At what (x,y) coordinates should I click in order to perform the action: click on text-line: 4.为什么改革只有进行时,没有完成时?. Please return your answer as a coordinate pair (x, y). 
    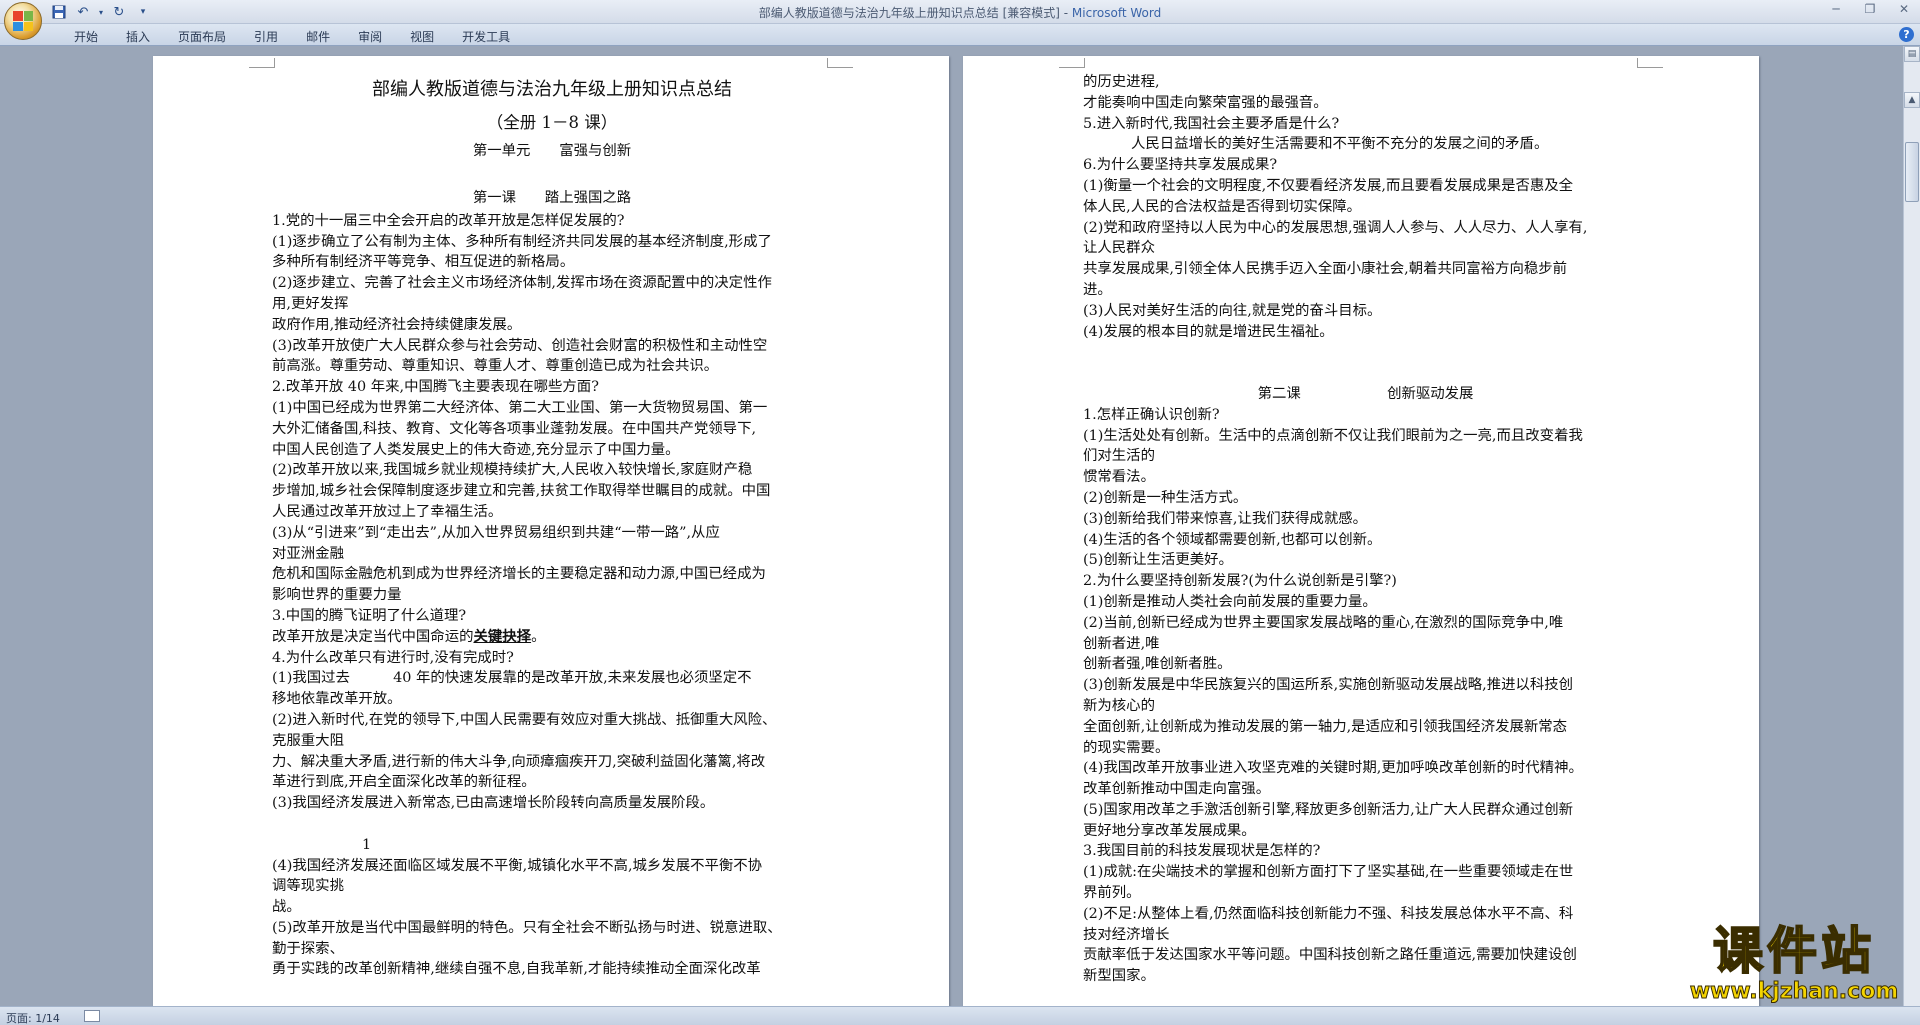
    Looking at the image, I should click on (393, 657).